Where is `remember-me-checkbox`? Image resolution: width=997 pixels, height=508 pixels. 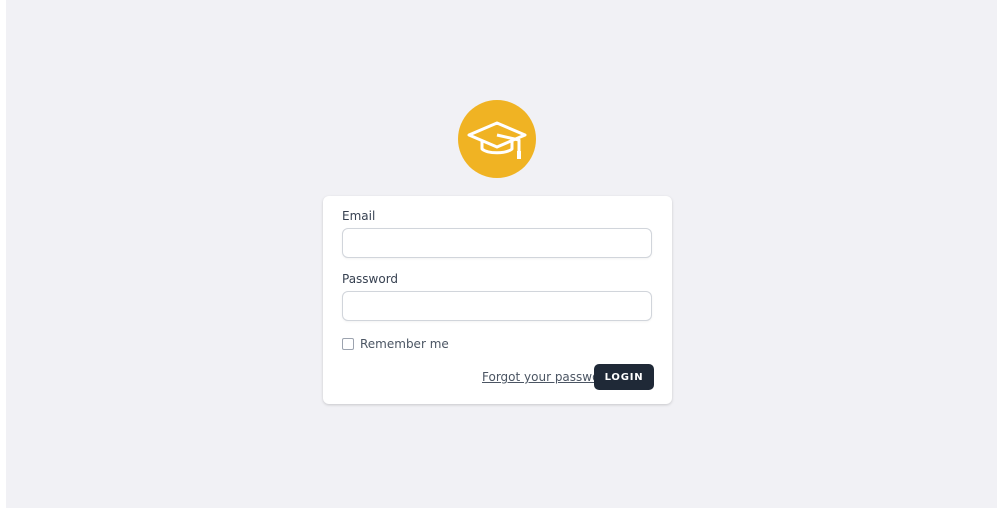 remember-me-checkbox is located at coordinates (348, 344).